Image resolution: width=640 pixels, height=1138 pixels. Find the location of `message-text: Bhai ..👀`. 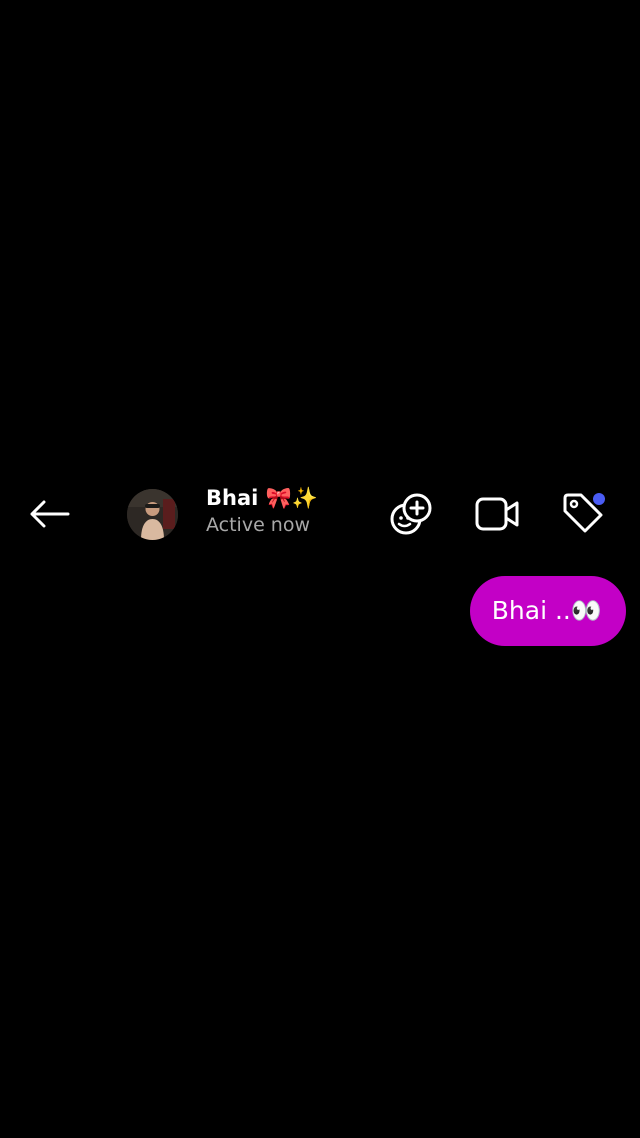

message-text: Bhai ..👀 is located at coordinates (546, 610).